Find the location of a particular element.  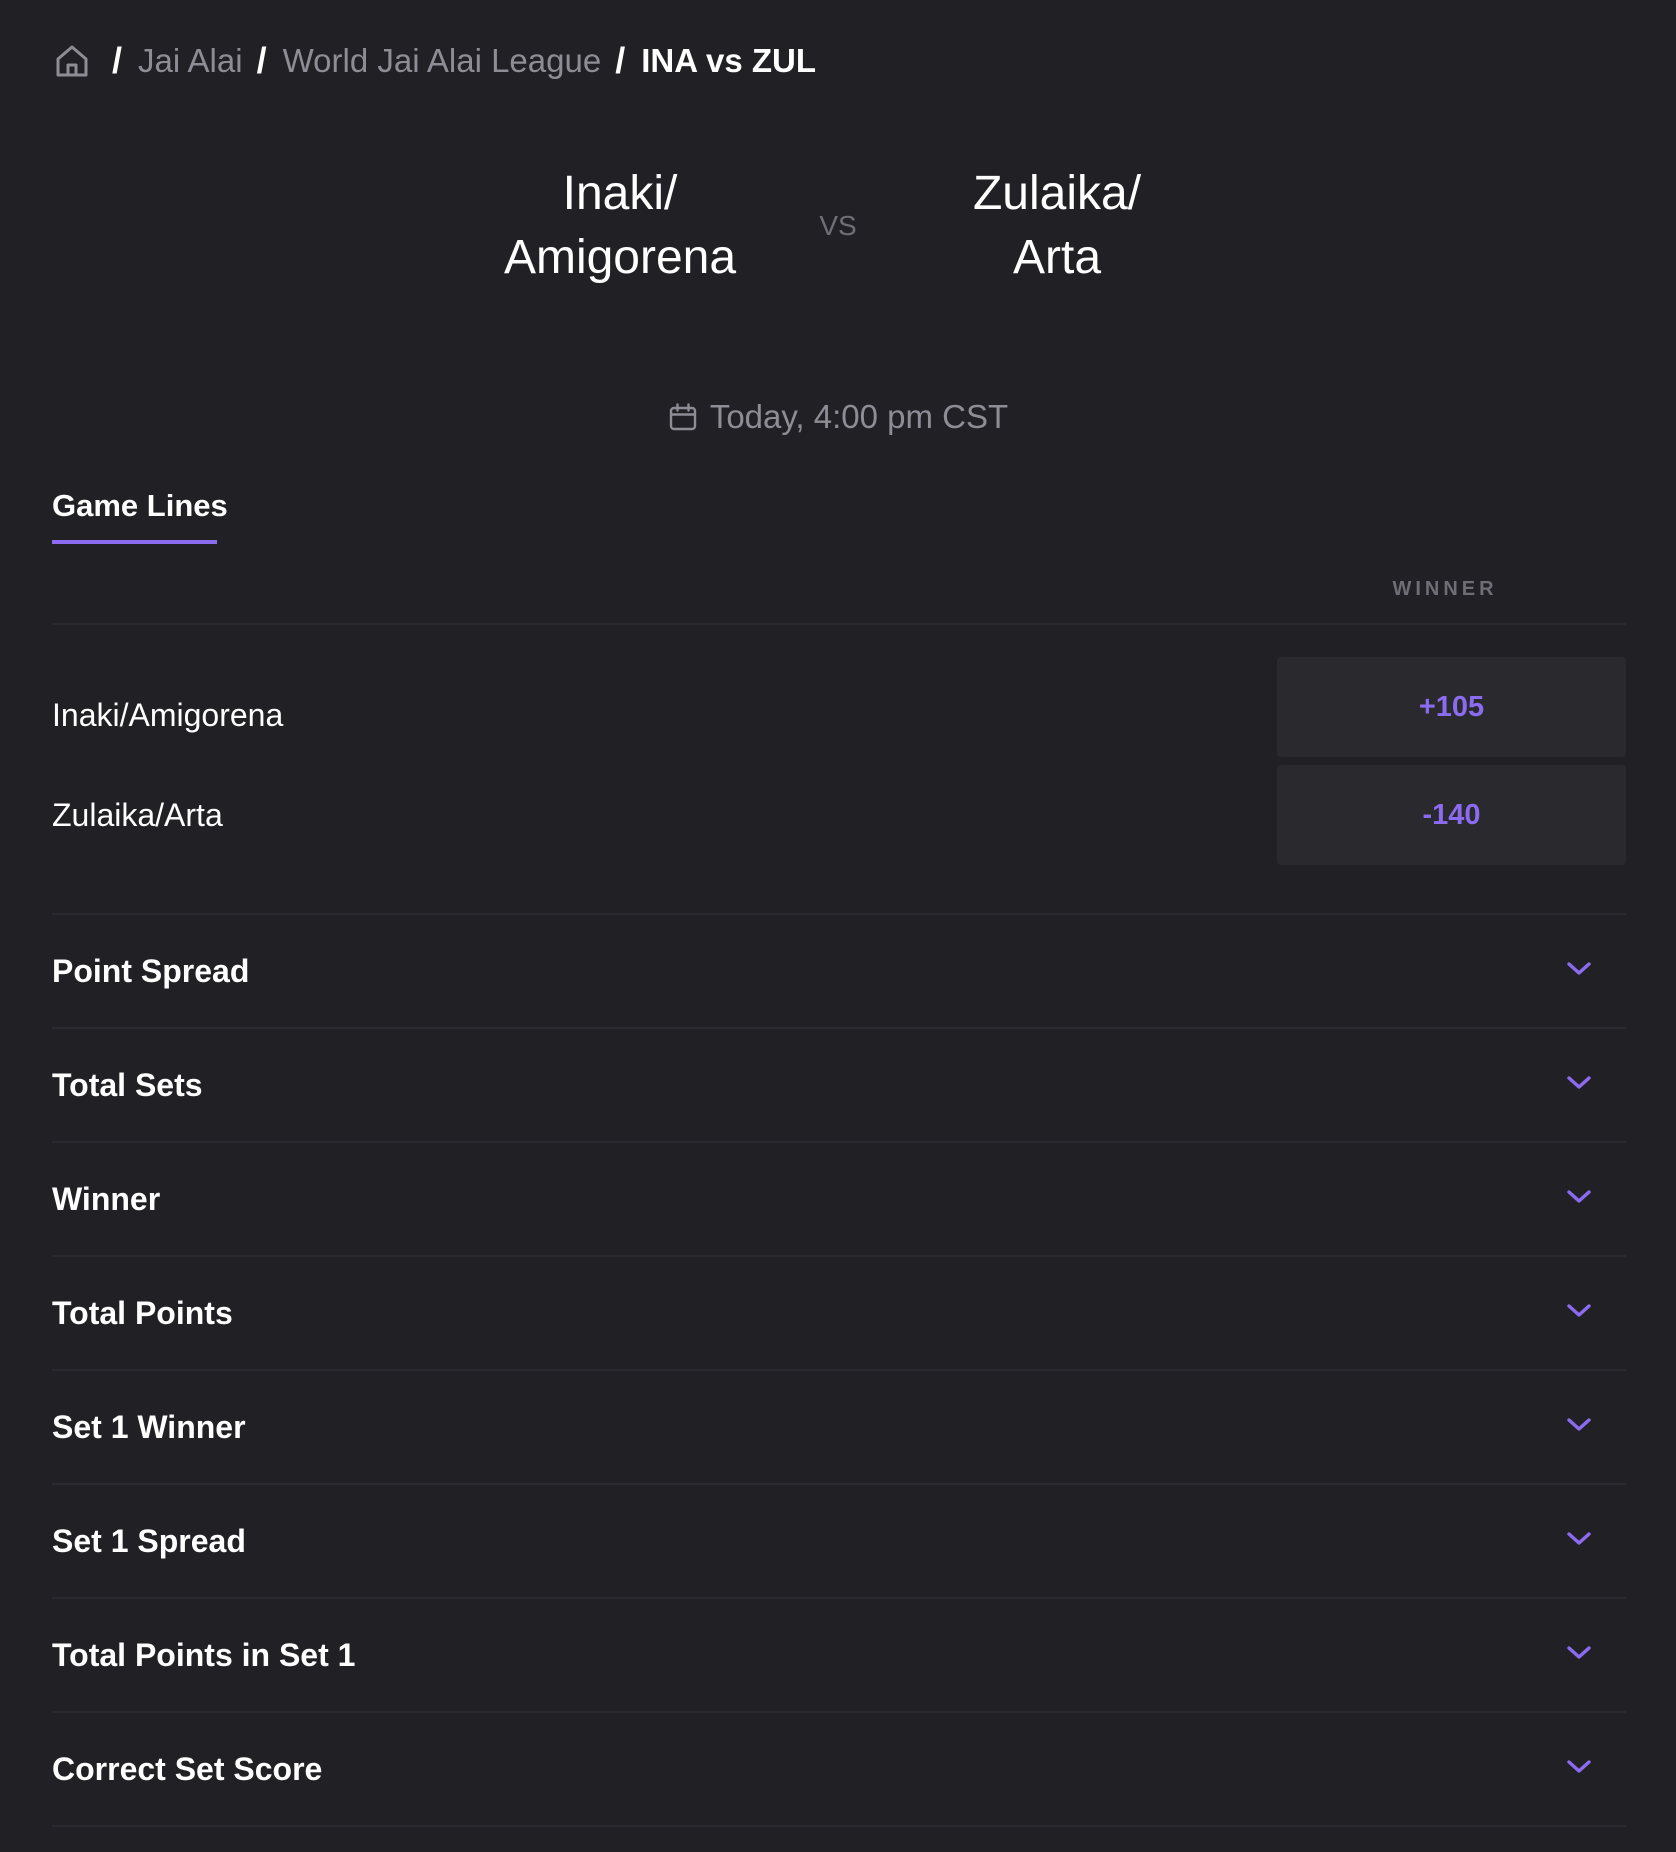

team-right-line2: Arta is located at coordinates (1057, 257).